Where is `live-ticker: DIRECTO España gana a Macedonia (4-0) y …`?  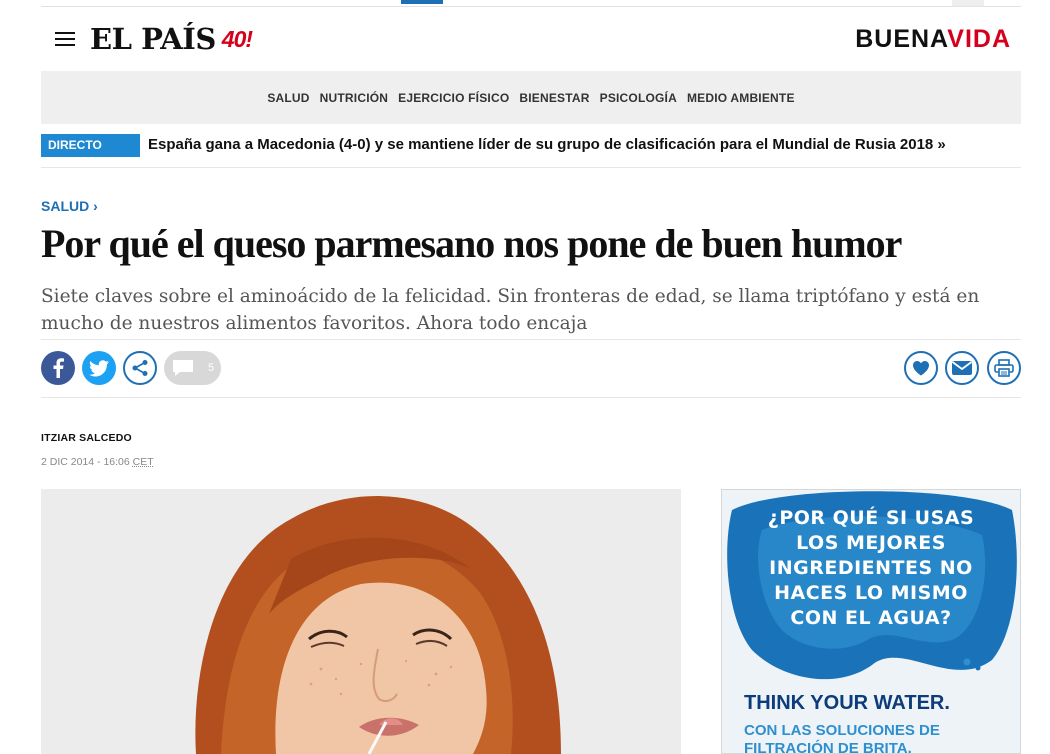
live-ticker: DIRECTO España gana a Macedonia (4-0) y … is located at coordinates (531, 151).